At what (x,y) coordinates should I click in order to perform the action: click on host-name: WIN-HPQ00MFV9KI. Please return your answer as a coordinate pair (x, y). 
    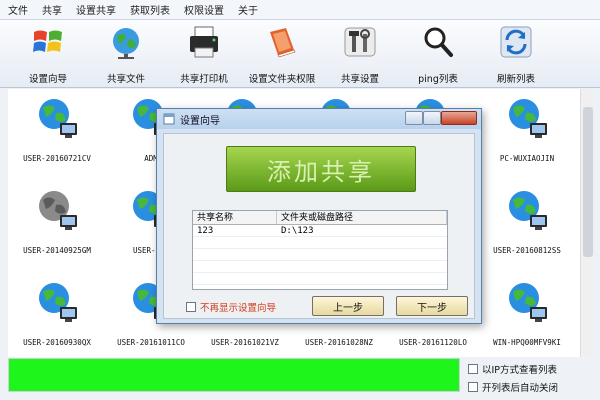
    Looking at the image, I should click on (527, 342).